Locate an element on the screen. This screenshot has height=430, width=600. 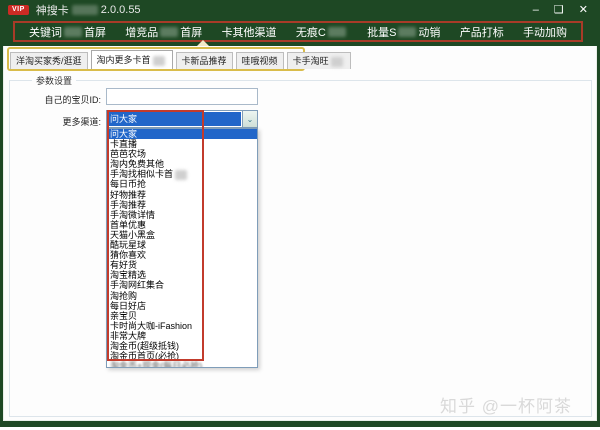
tab-2: 淘内更多卡首 is located at coordinates (131, 59).